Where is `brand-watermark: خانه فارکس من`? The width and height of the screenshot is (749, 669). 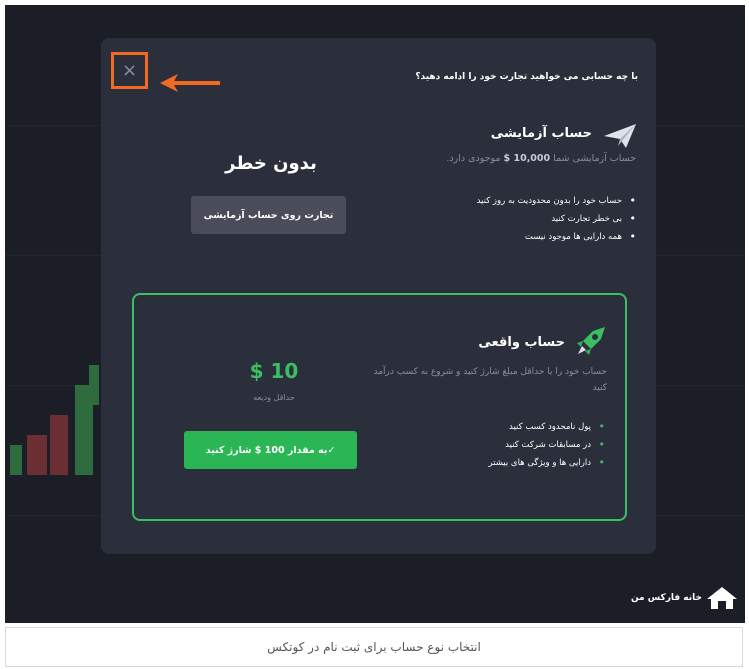
brand-watermark: خانه فارکس من is located at coordinates (685, 598).